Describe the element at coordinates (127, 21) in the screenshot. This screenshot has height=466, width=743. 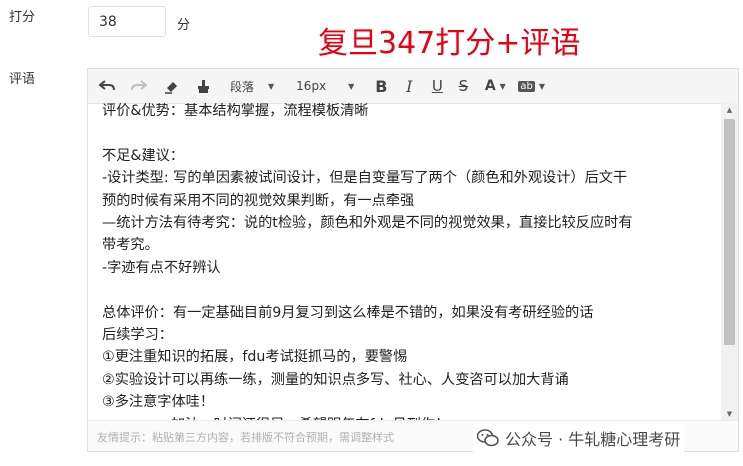
I see `score-input` at that location.